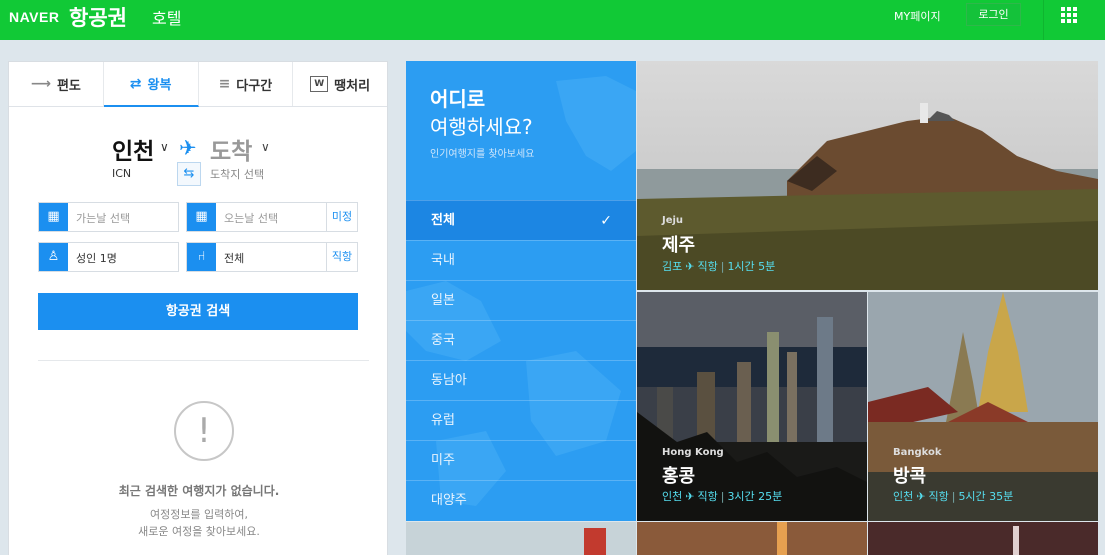 This screenshot has height=555, width=1105. I want to click on depart-date-field: ▦ 가는날 선택, so click(108, 217).